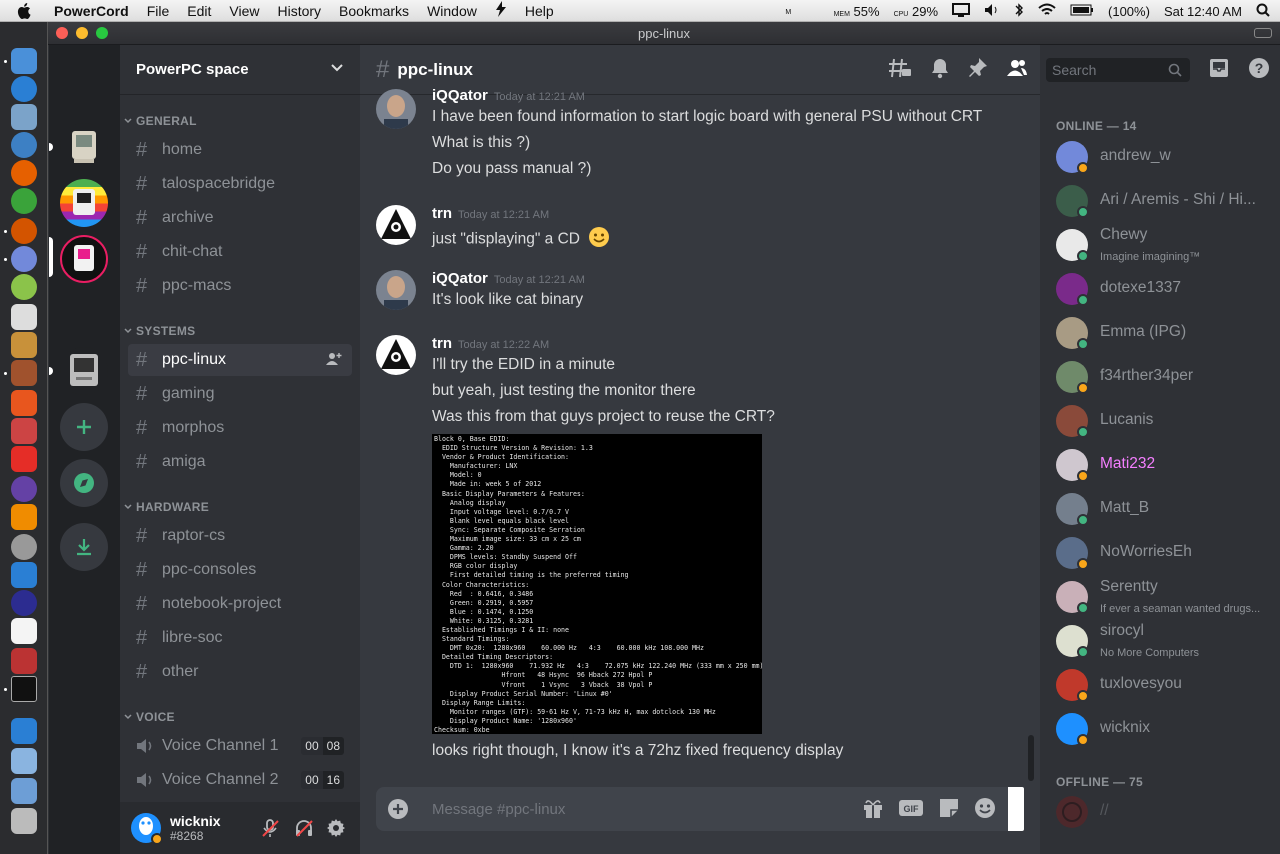 The height and width of the screenshot is (854, 1280). Describe the element at coordinates (84, 427) in the screenshot. I see `add-server-icon` at that location.